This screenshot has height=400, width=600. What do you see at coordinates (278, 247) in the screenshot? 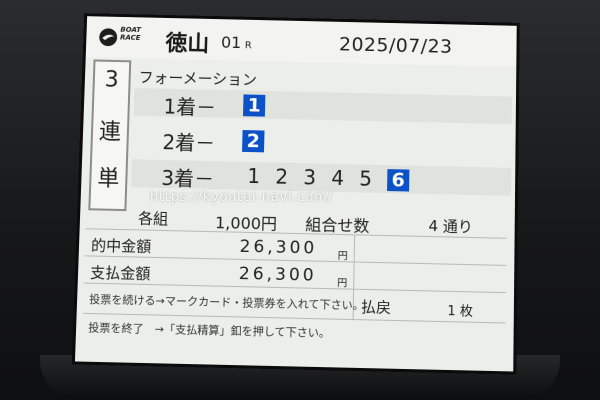
I see `hit-amount-value: 26,300` at bounding box center [278, 247].